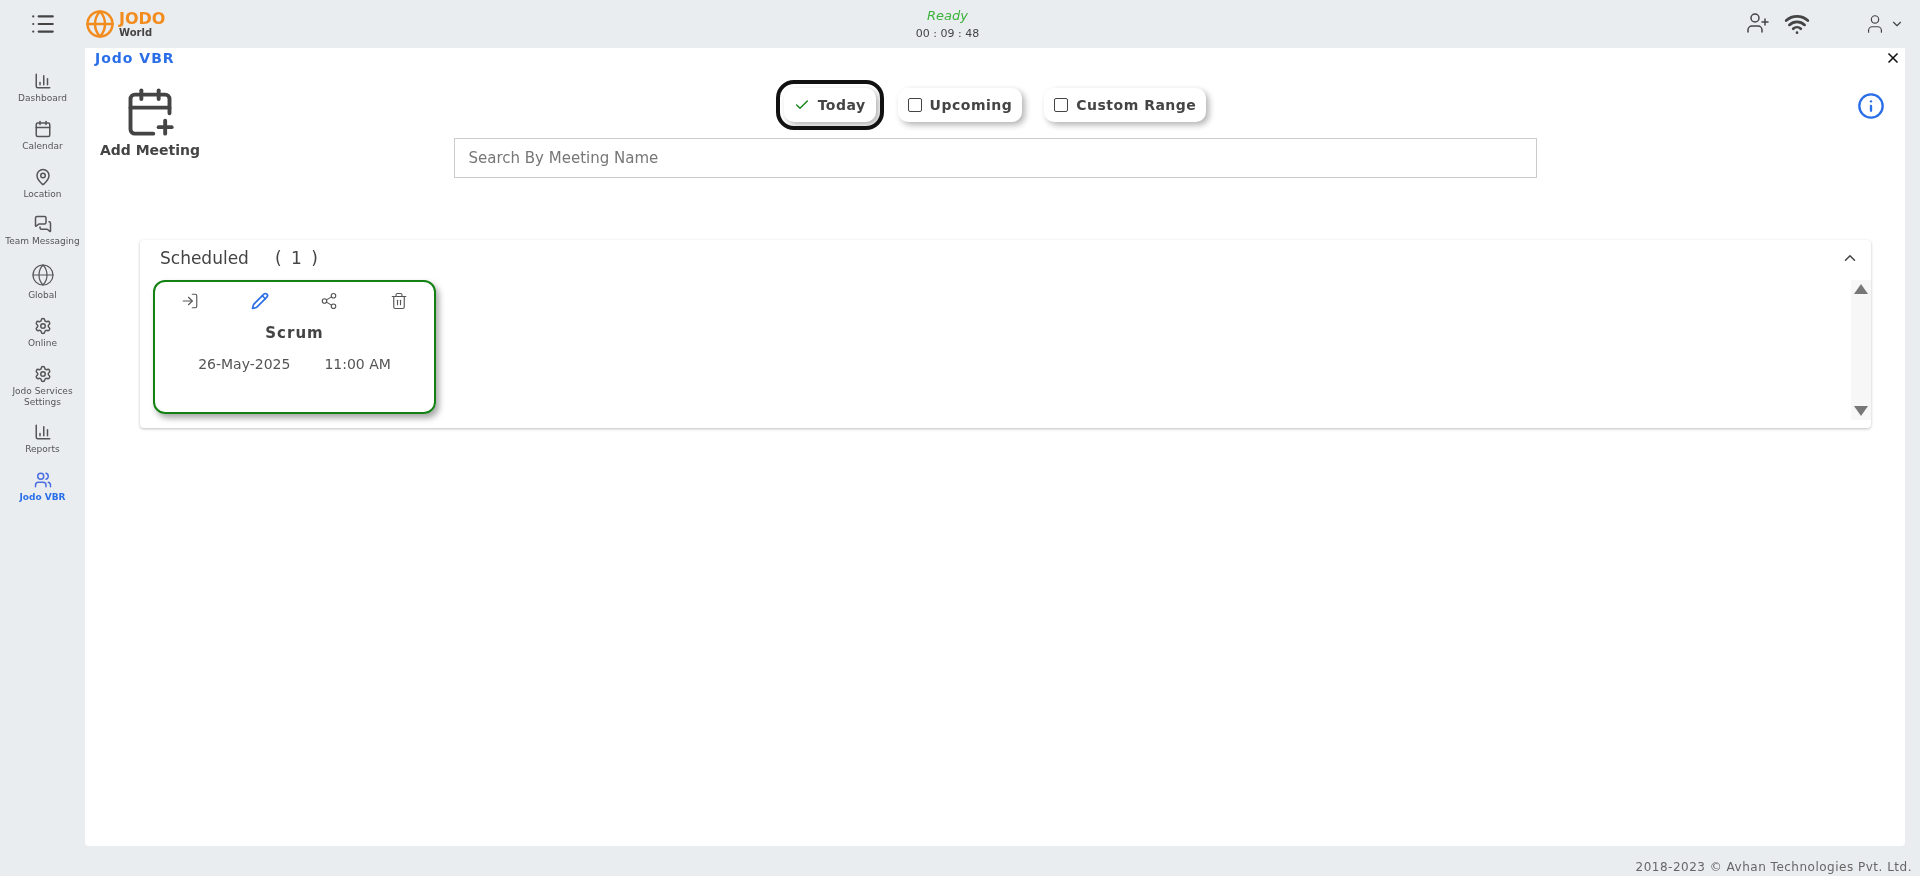 The width and height of the screenshot is (1920, 876). I want to click on sidebar-item: Jodo VBR, so click(42, 497).